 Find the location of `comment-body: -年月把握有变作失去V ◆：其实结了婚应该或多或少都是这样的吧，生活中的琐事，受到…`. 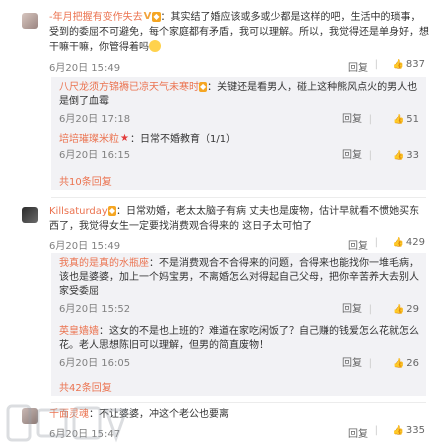

comment-body: -年月把握有变作失去V ◆：其实结了婚应该或多或少都是这样的吧，生活中的琐事，受到… is located at coordinates (239, 32).